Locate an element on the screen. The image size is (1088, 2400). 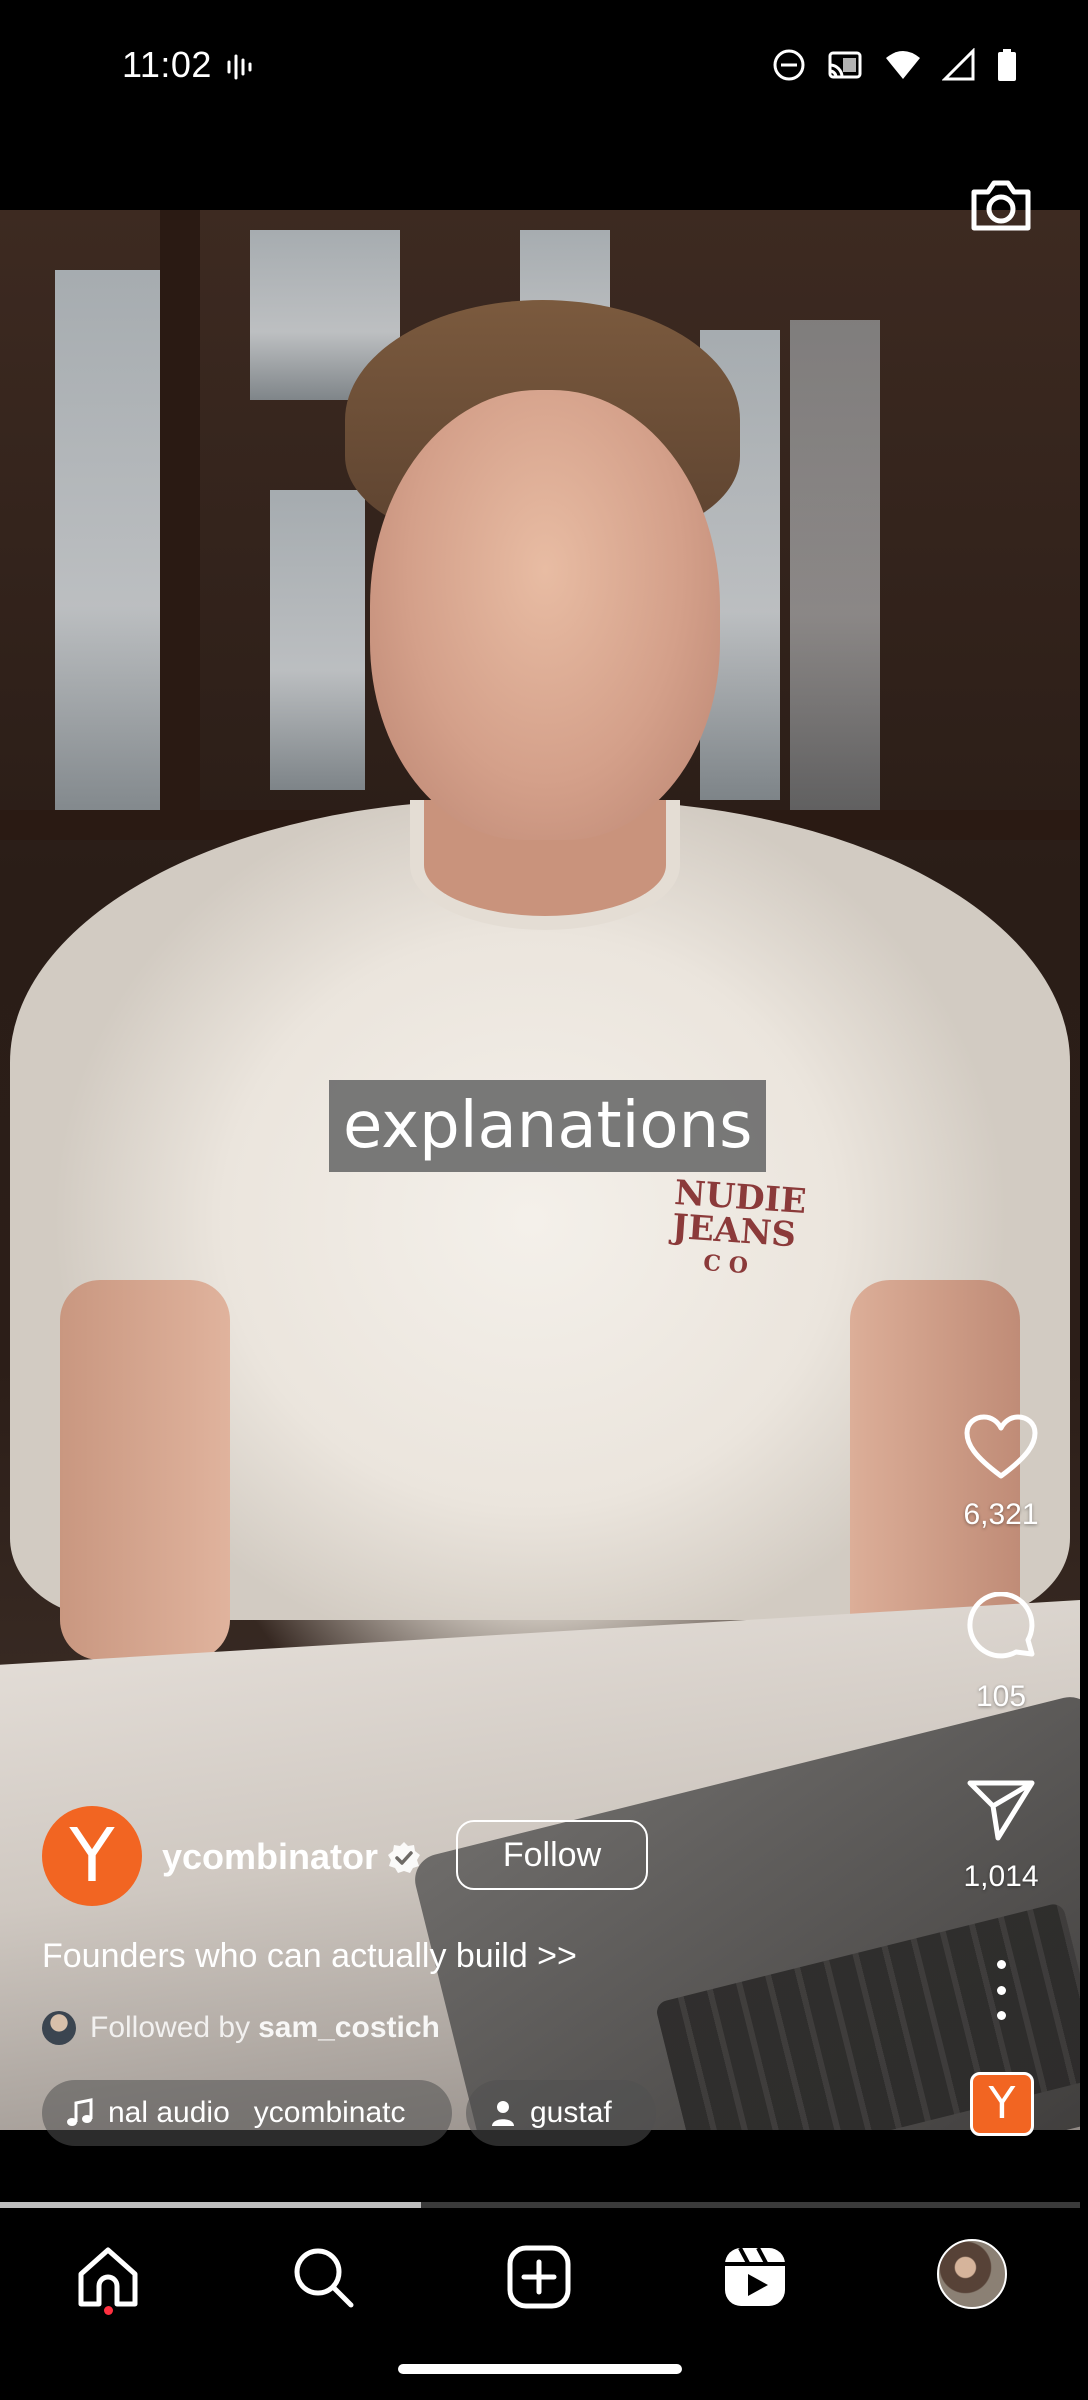
share-action: 1,014 is located at coordinates (1001, 1836).